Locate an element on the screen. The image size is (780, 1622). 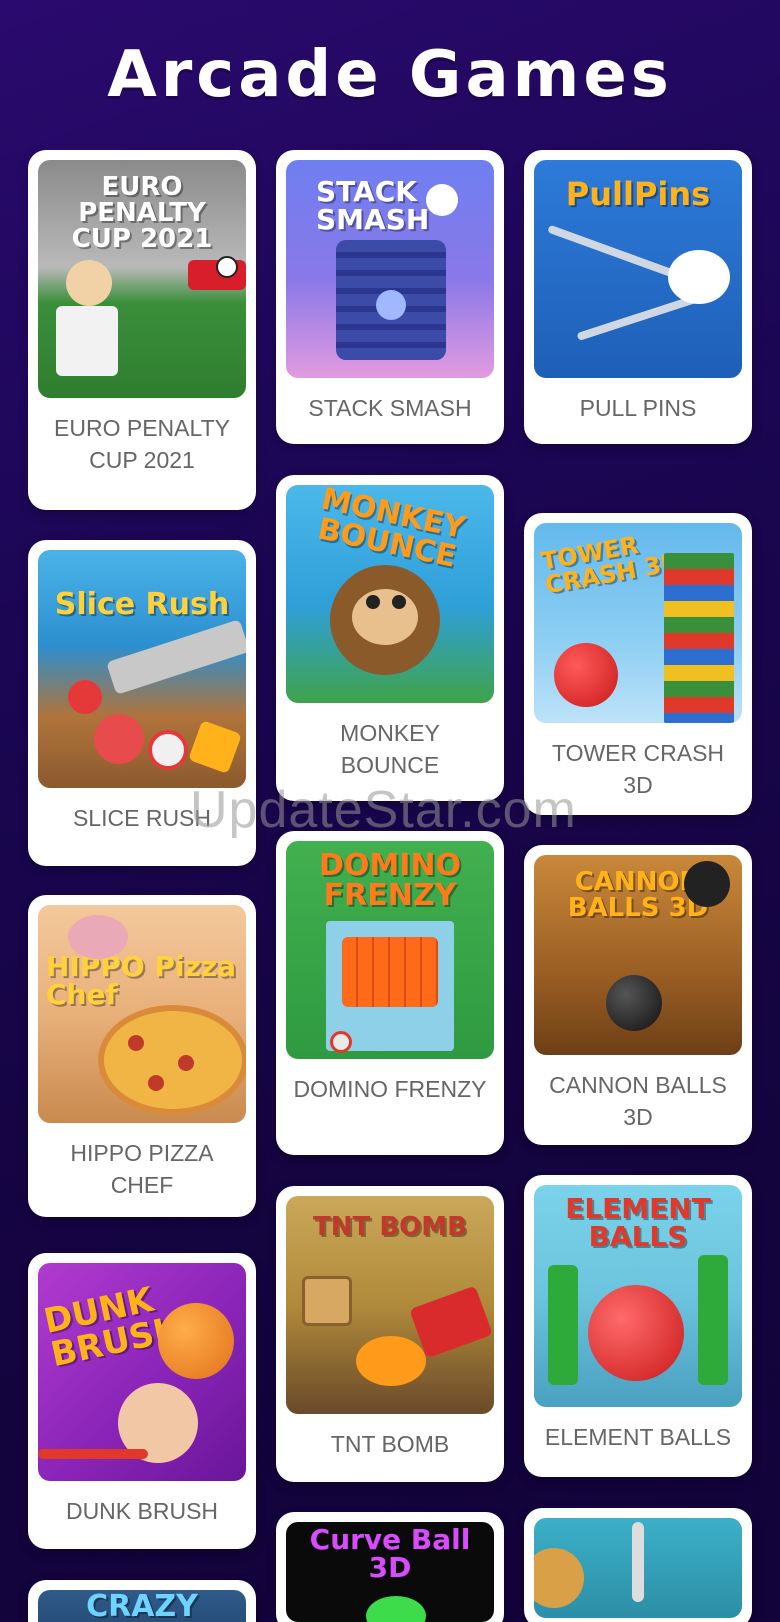
game-card-tower-crash-3d: TOWER CRASH 3D TOWER CRASH 3D is located at coordinates (638, 664).